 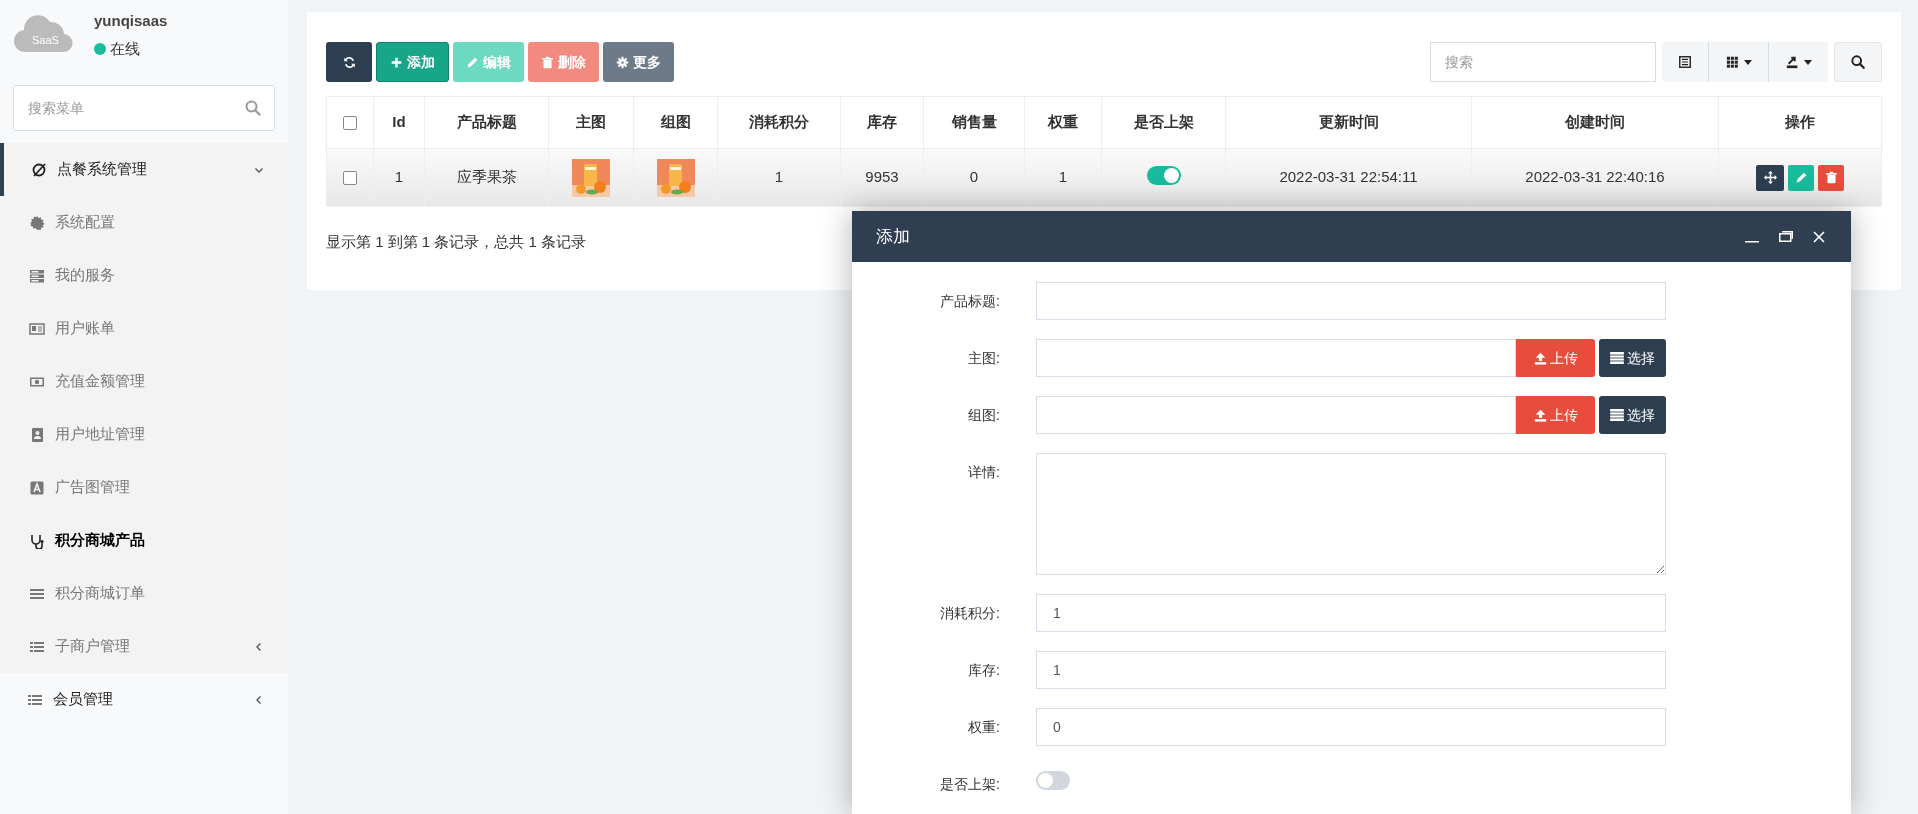 What do you see at coordinates (144, 108) in the screenshot?
I see `search-field: 搜索菜单` at bounding box center [144, 108].